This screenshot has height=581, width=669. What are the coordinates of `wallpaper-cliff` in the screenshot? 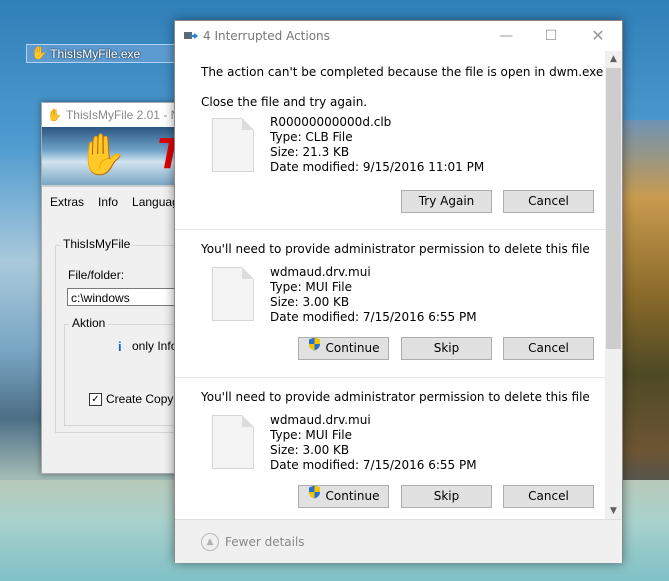 It's located at (644, 315).